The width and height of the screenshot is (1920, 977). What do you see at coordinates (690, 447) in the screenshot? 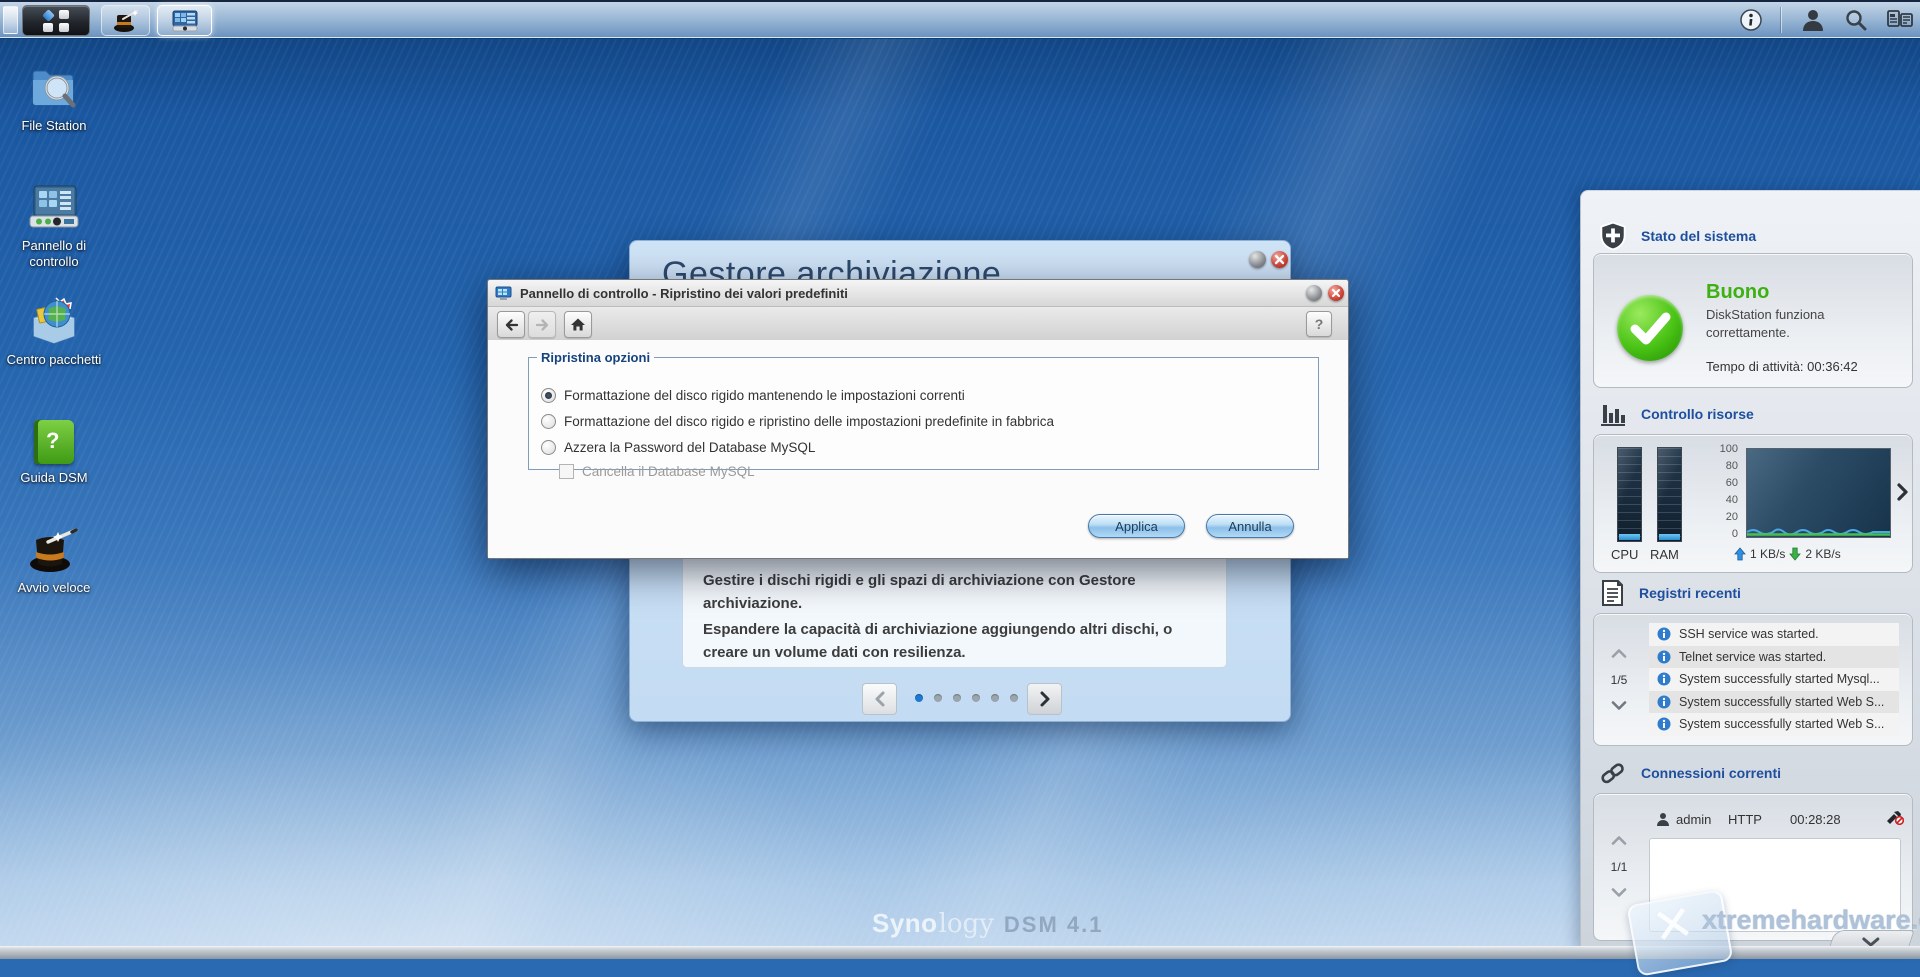
I see `radio-label: Azzera la Password del Database MySQL` at bounding box center [690, 447].